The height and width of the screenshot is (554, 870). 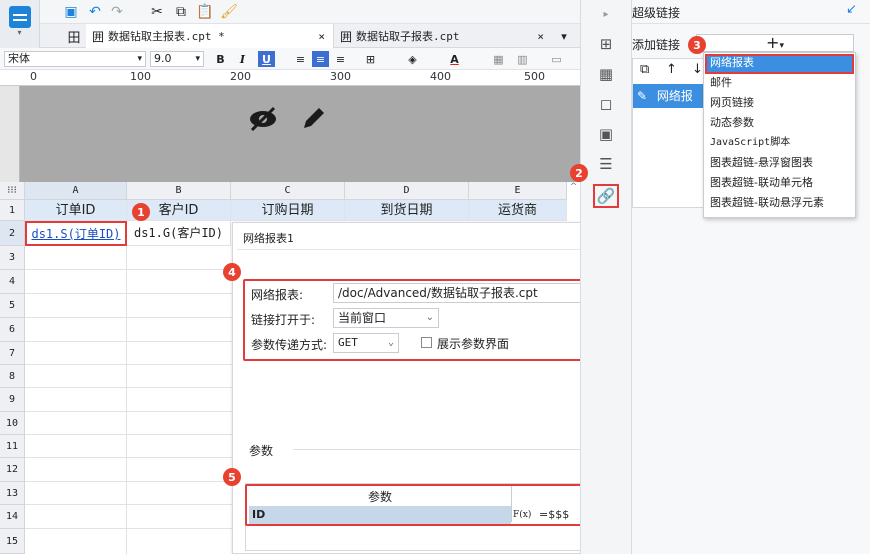 I want to click on step-badge: 4, so click(x=232, y=272).